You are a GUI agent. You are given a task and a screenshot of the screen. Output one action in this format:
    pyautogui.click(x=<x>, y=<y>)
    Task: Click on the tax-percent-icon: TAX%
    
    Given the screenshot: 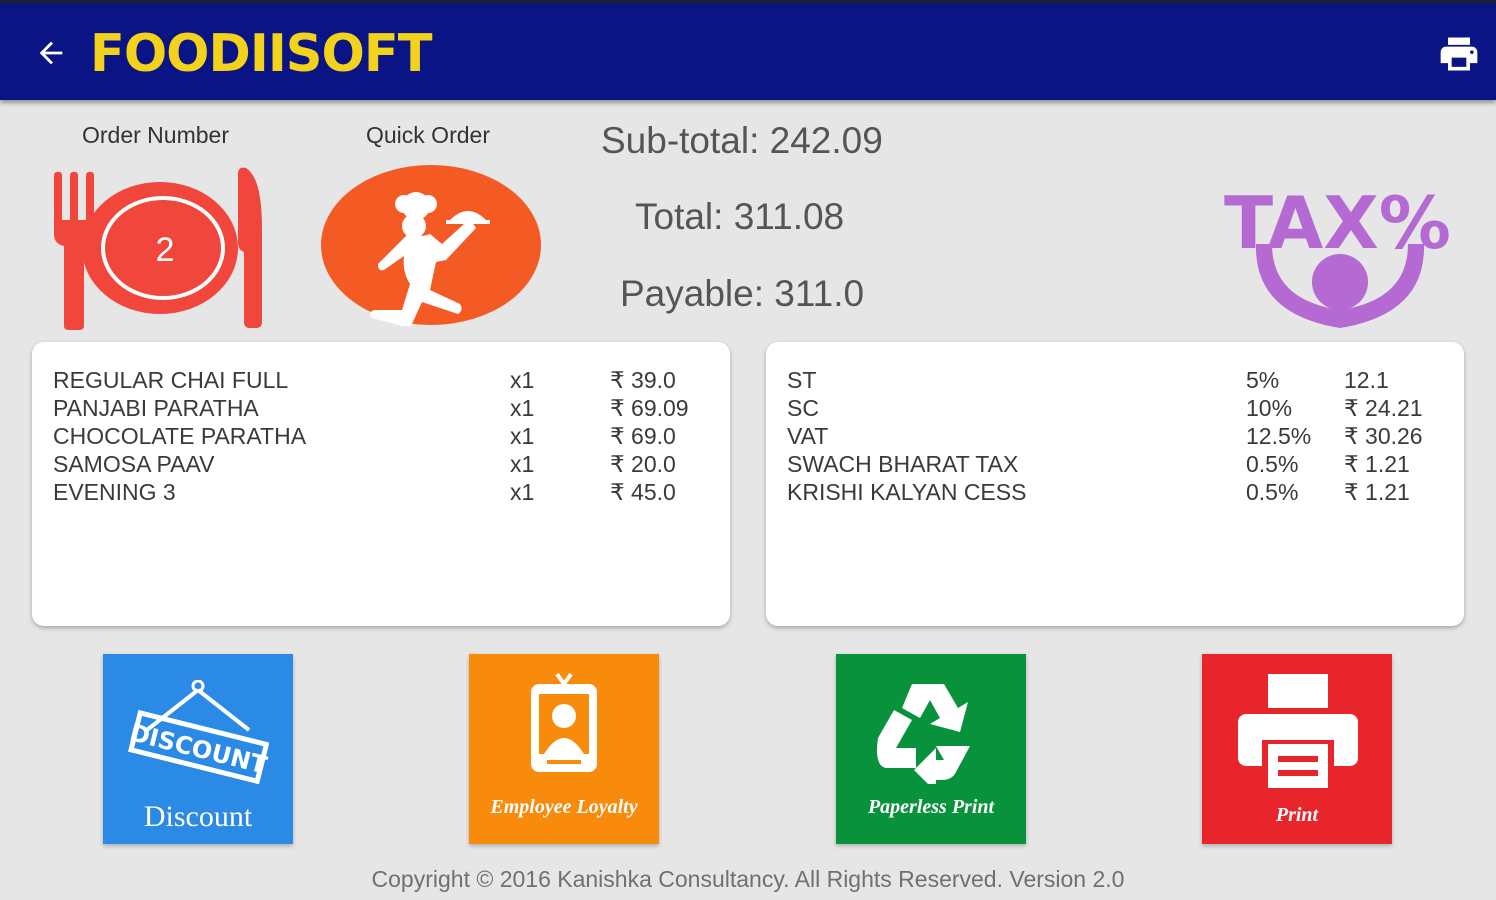 What is the action you would take?
    pyautogui.click(x=1342, y=256)
    